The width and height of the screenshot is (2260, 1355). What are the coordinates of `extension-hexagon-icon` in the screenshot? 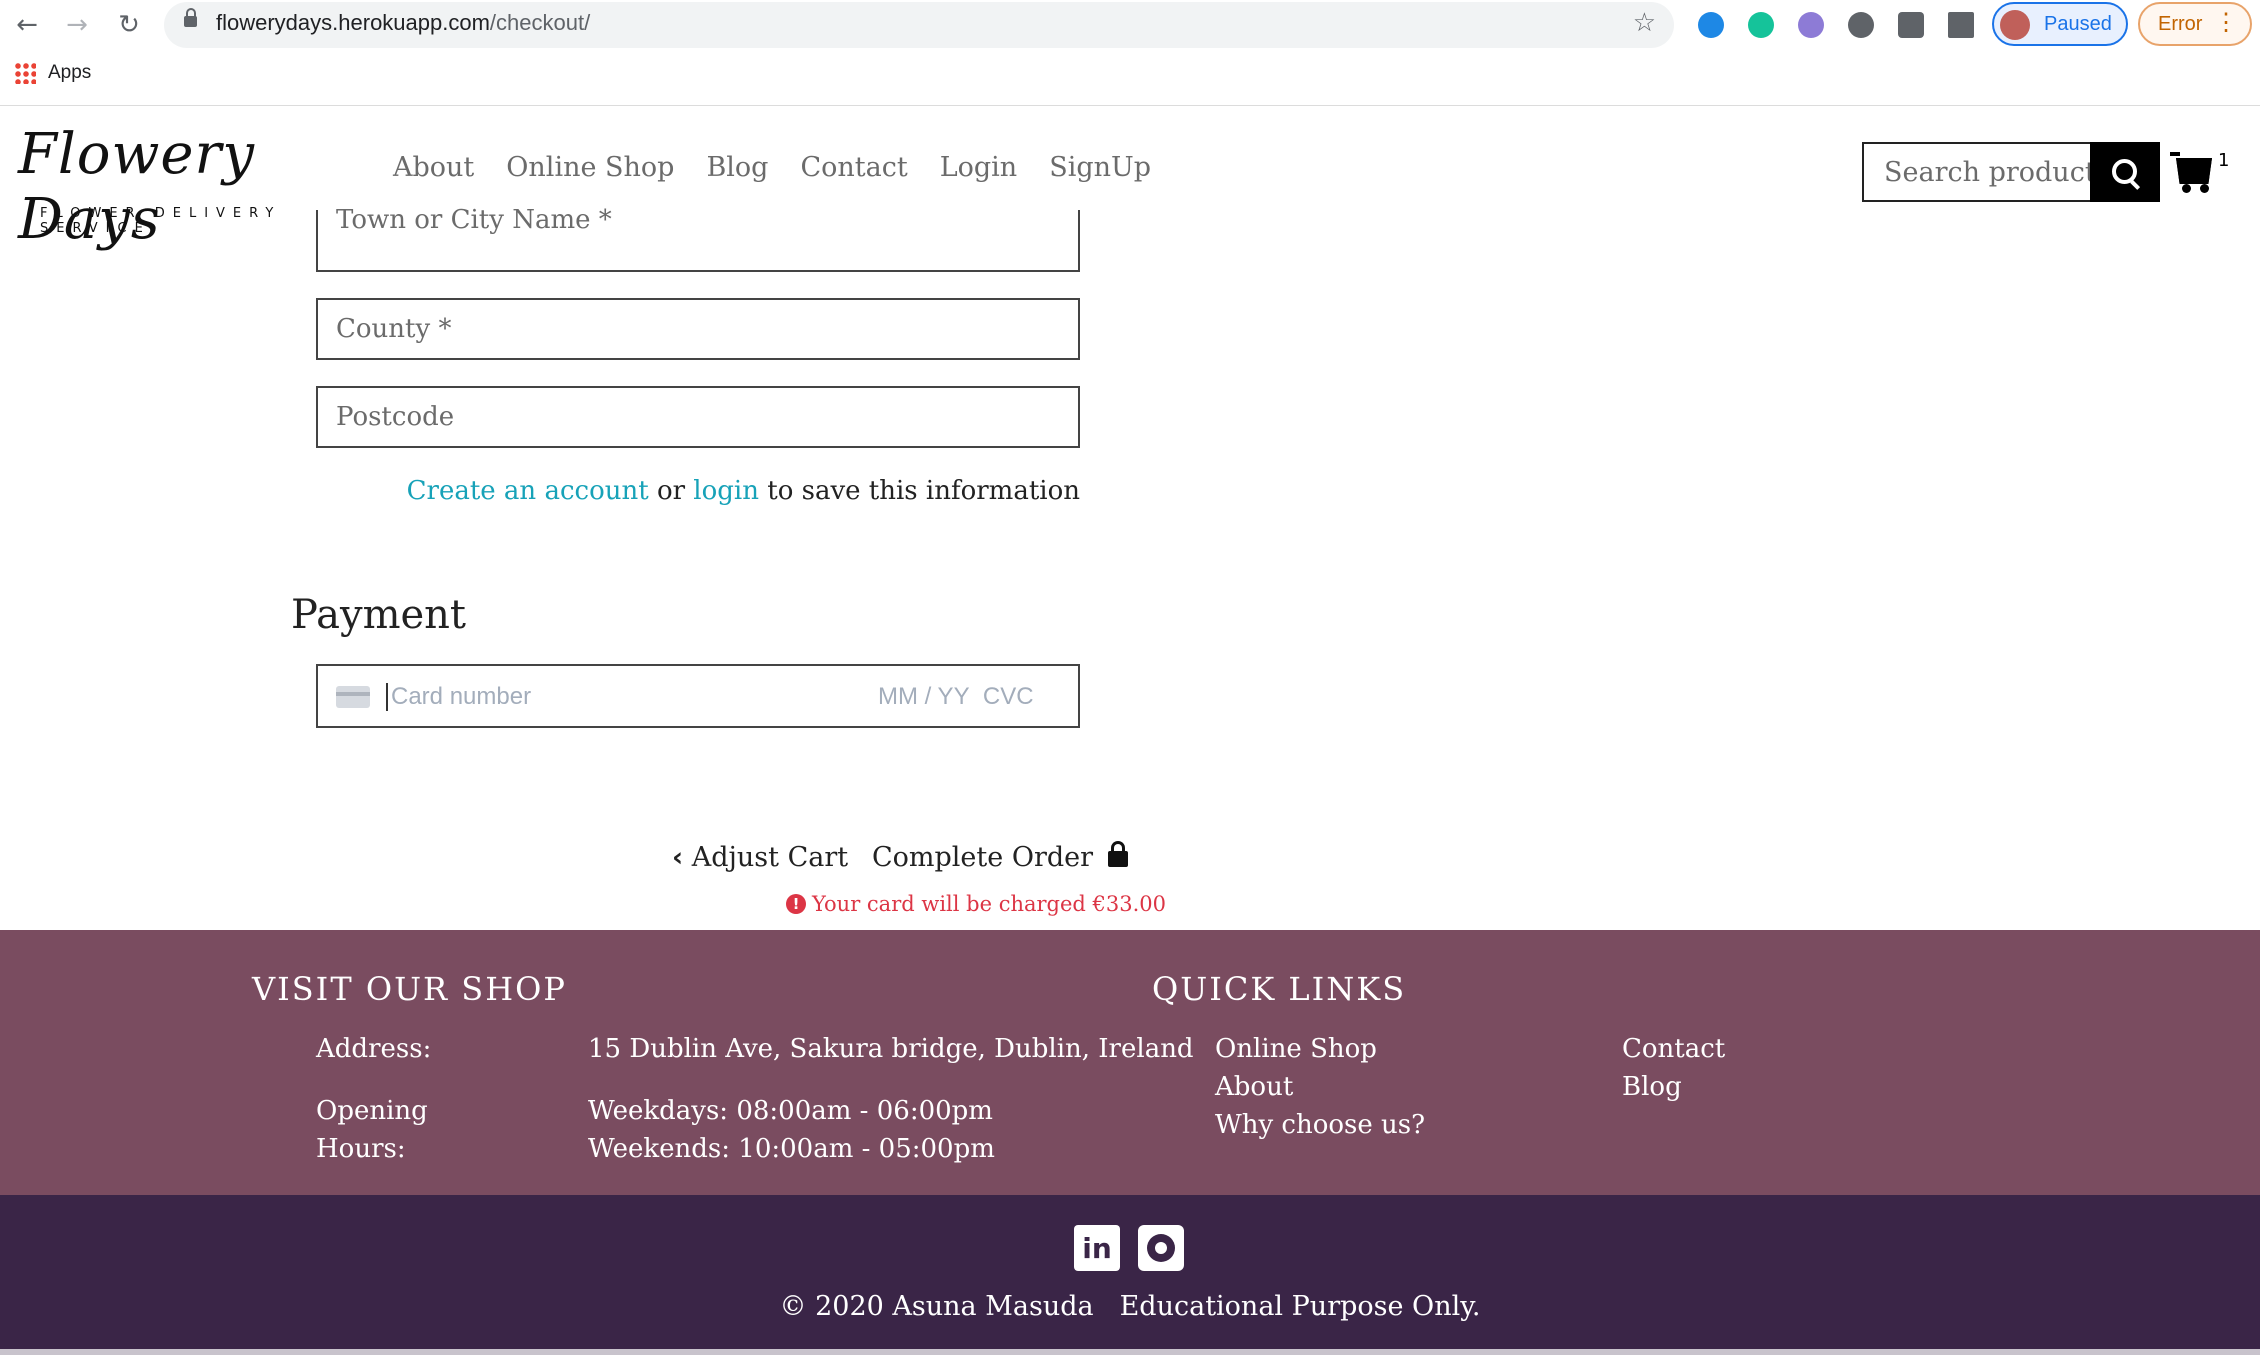 It's located at (1711, 25).